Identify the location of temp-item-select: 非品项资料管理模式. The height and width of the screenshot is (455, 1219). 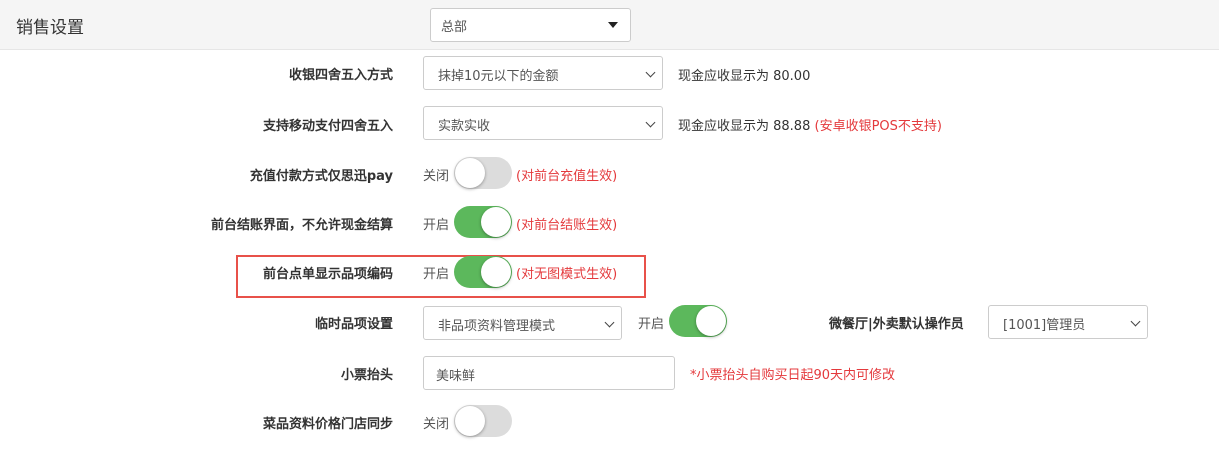
(522, 323).